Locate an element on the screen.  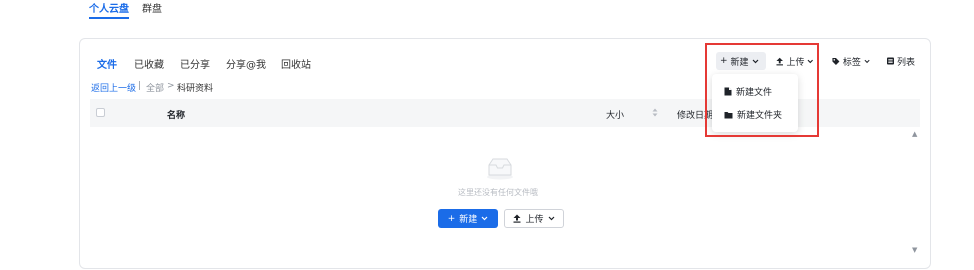
breadcrumb-arrow: > is located at coordinates (171, 86).